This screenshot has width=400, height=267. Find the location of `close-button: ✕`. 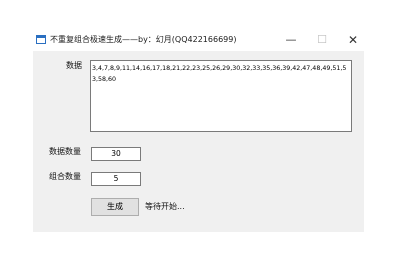

close-button: ✕ is located at coordinates (353, 40).